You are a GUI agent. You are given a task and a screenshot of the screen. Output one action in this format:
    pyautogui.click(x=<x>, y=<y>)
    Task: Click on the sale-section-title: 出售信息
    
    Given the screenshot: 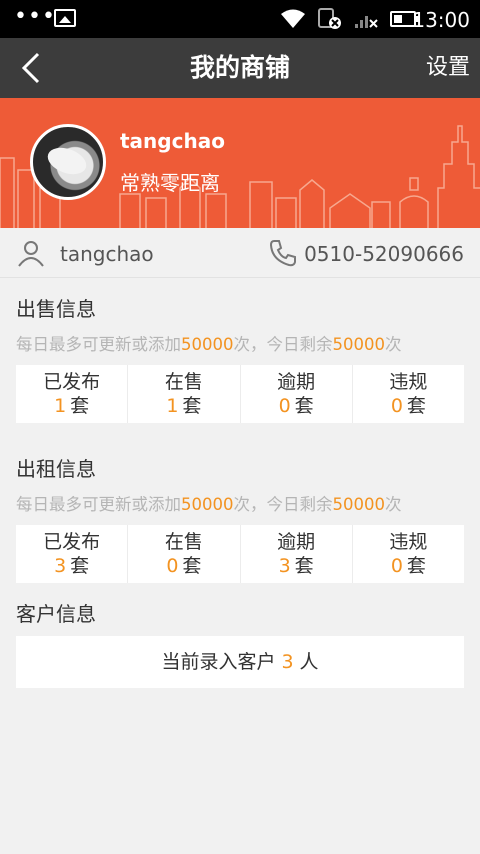 What is the action you would take?
    pyautogui.click(x=56, y=309)
    